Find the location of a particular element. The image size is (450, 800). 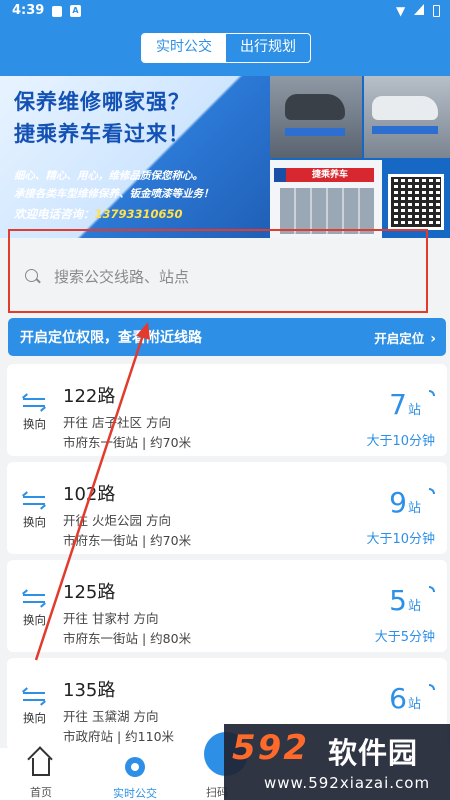

route-stop: 市府东一街站 | 约80米 is located at coordinates (127, 638).